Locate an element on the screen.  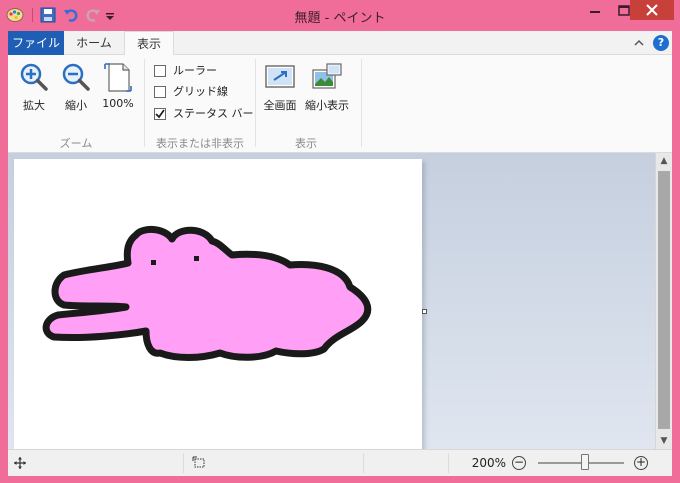
help-icon: ? is located at coordinates (661, 43).